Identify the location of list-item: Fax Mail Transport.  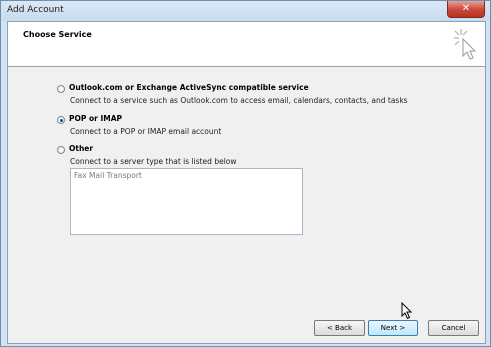
(108, 175).